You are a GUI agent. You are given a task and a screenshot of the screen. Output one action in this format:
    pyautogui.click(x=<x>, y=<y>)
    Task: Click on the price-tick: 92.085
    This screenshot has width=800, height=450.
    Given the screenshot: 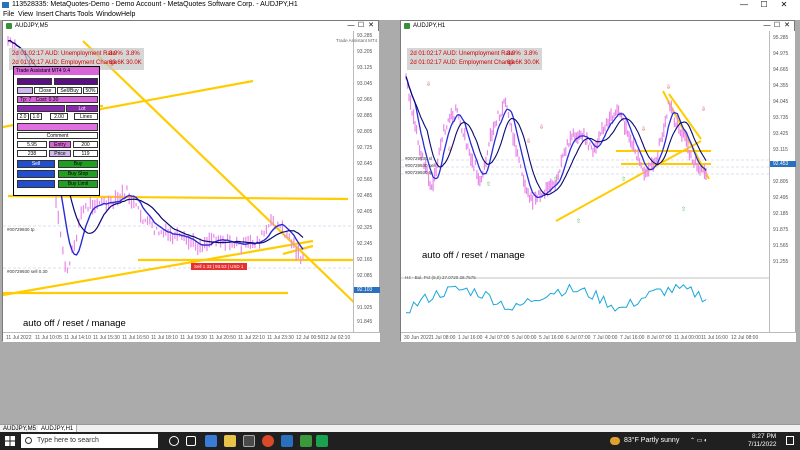 What is the action you would take?
    pyautogui.click(x=365, y=276)
    